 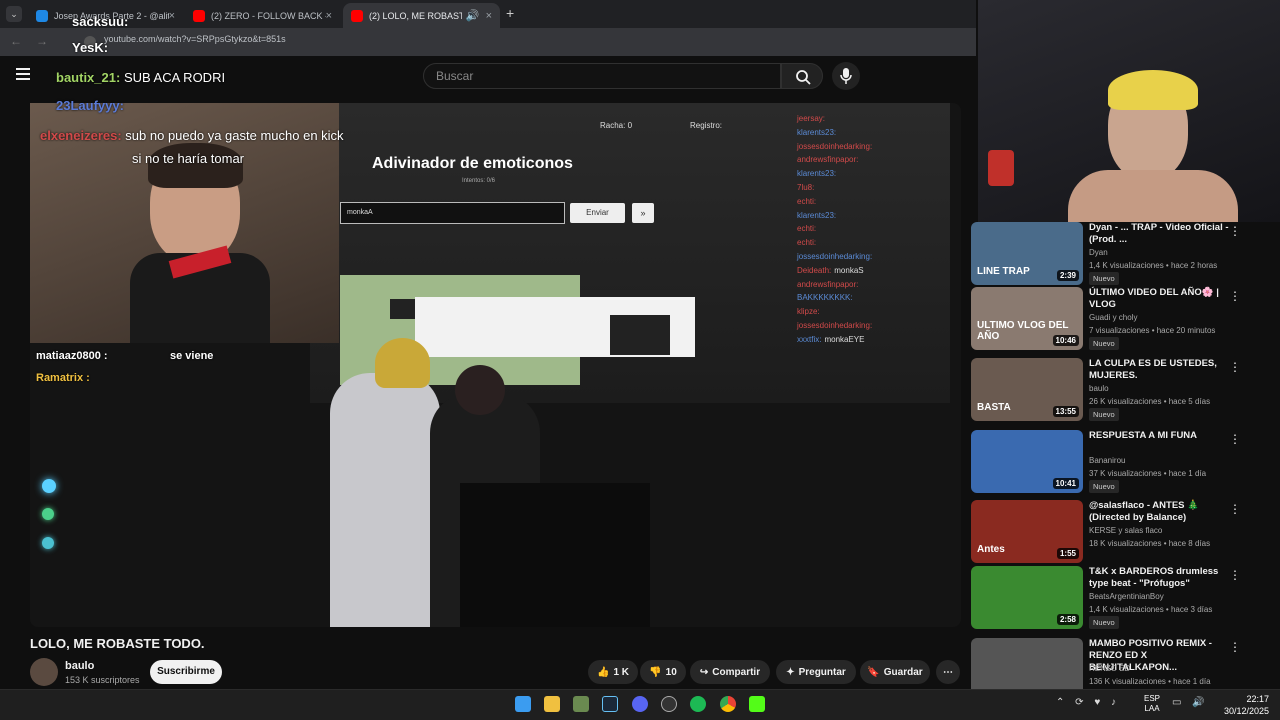 I want to click on recommendation-title: ÚLTIMO VIDEO DEL AÑO🌸 | VLOG, so click(x=1159, y=299).